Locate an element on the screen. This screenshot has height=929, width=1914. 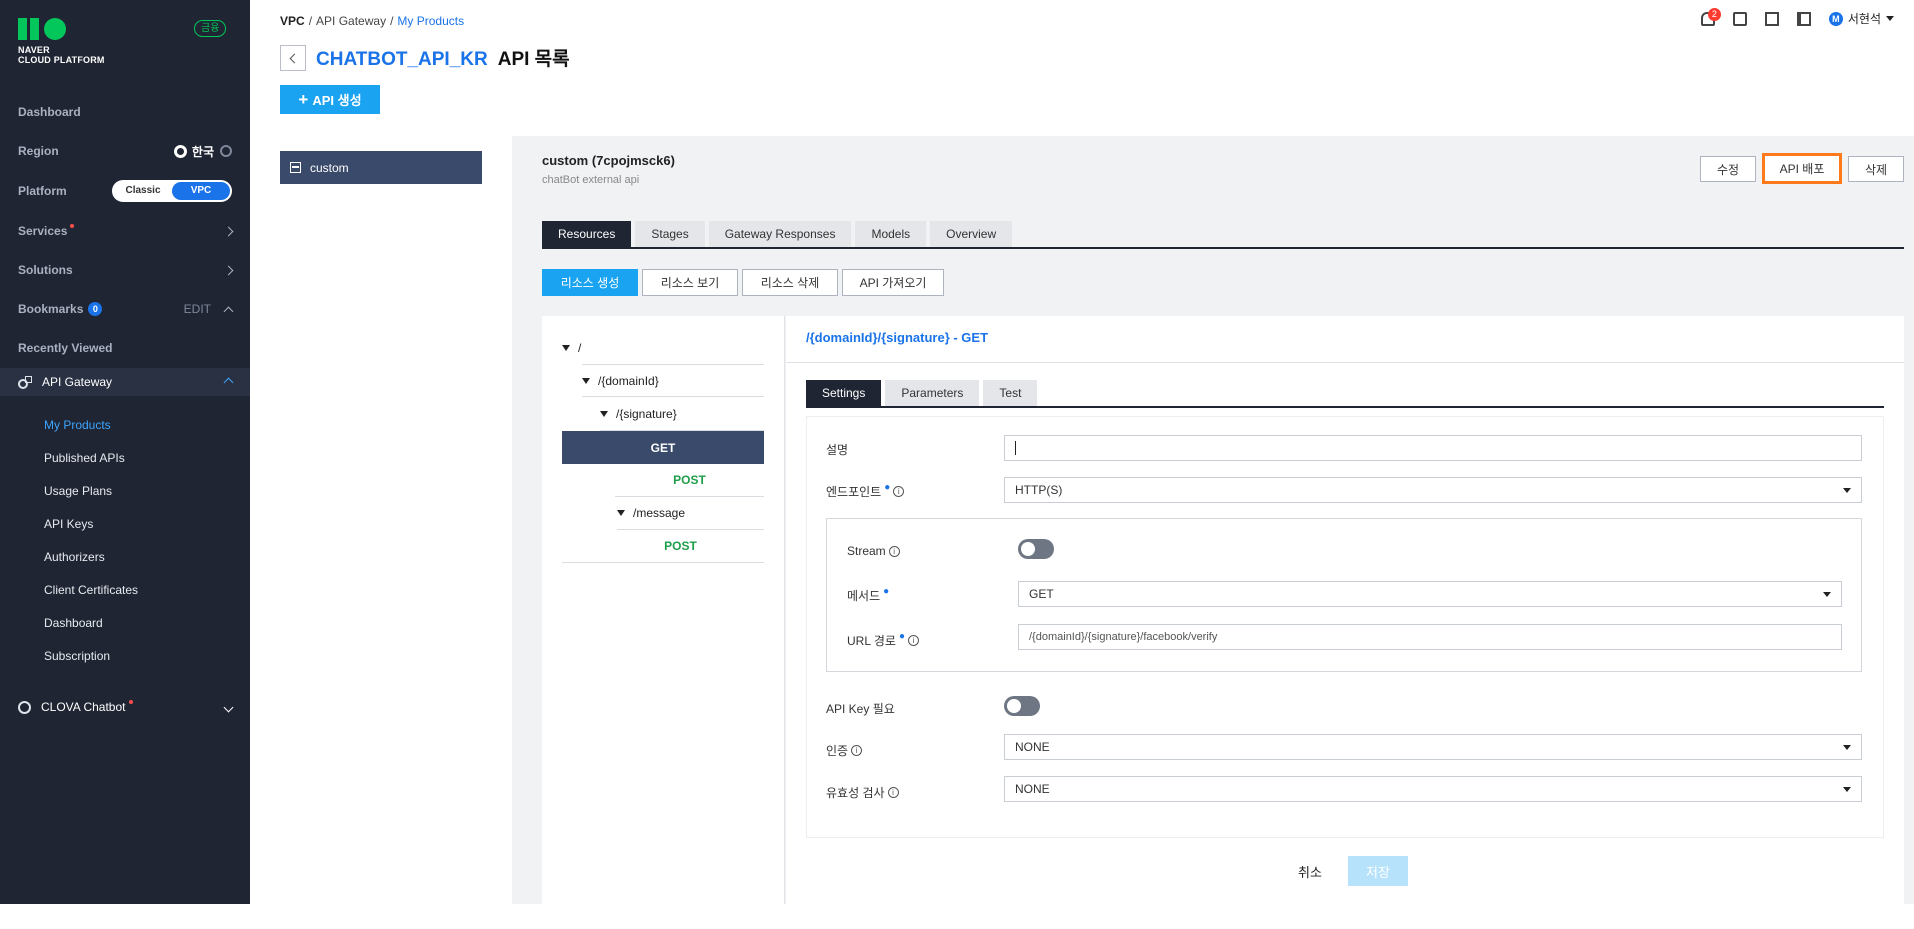
api-key-toggle is located at coordinates (1022, 706).